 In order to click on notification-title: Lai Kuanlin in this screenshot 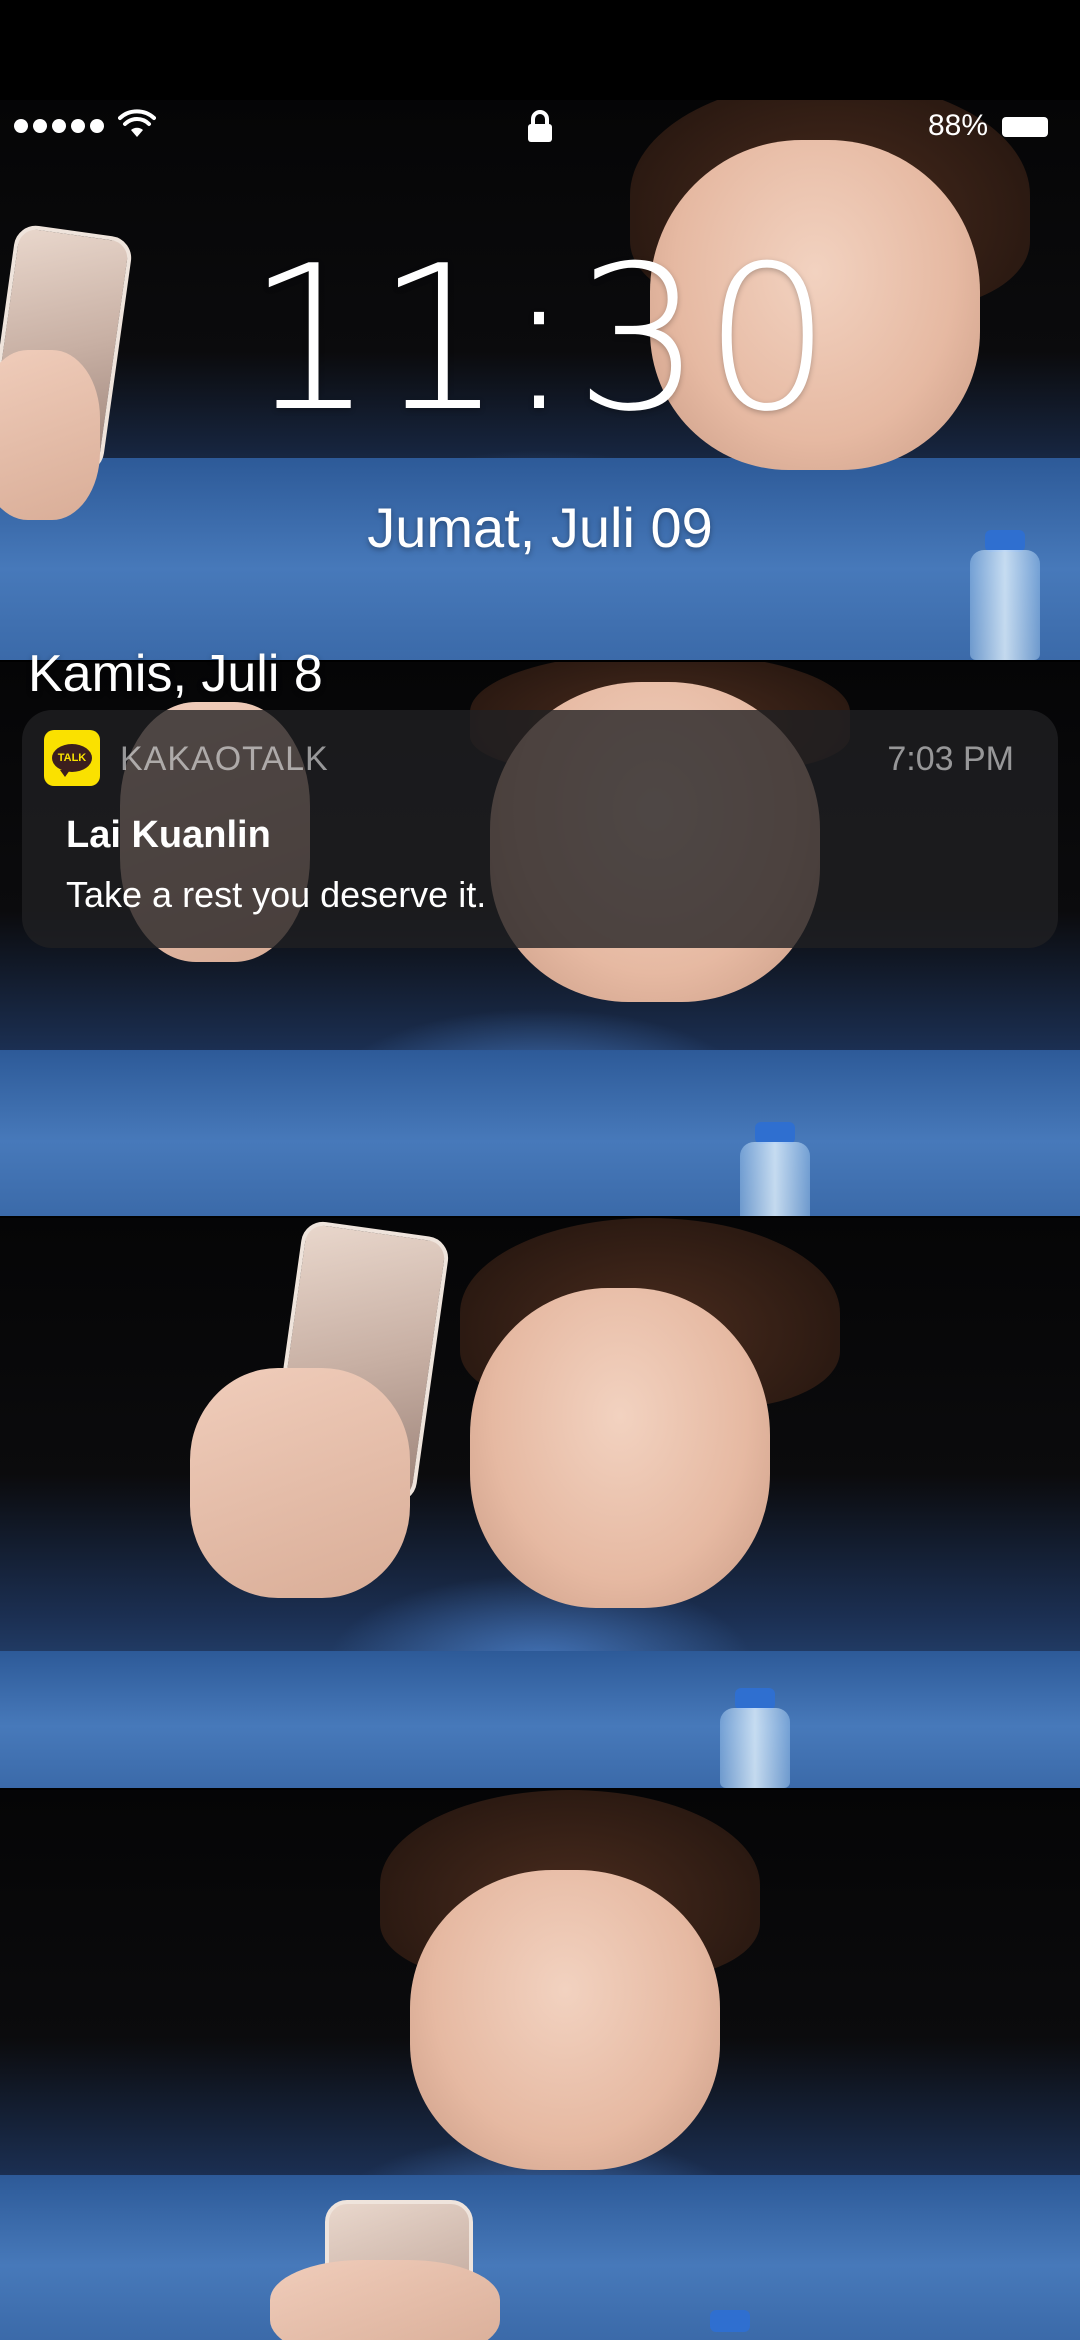, I will do `click(168, 835)`.